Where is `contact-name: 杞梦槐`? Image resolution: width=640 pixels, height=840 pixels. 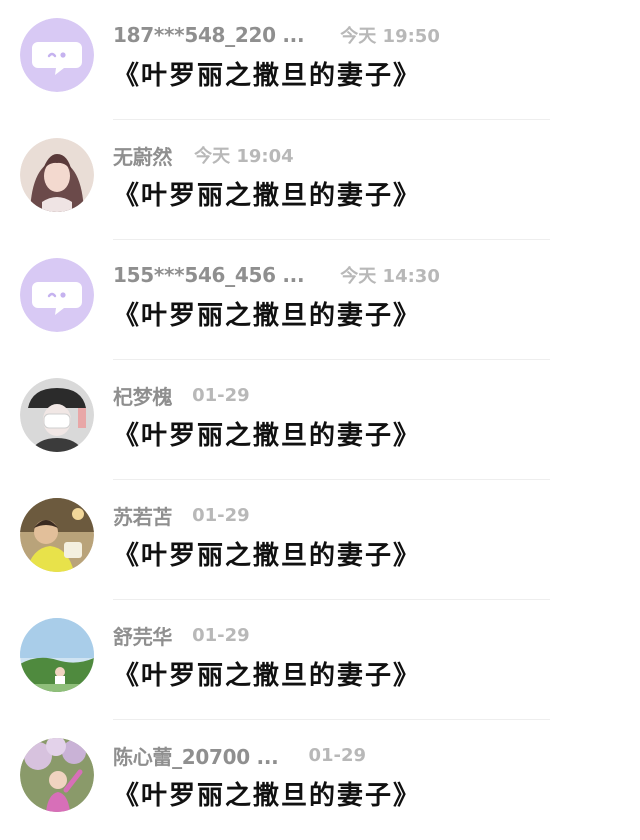
contact-name: 杞梦槐 is located at coordinates (143, 396).